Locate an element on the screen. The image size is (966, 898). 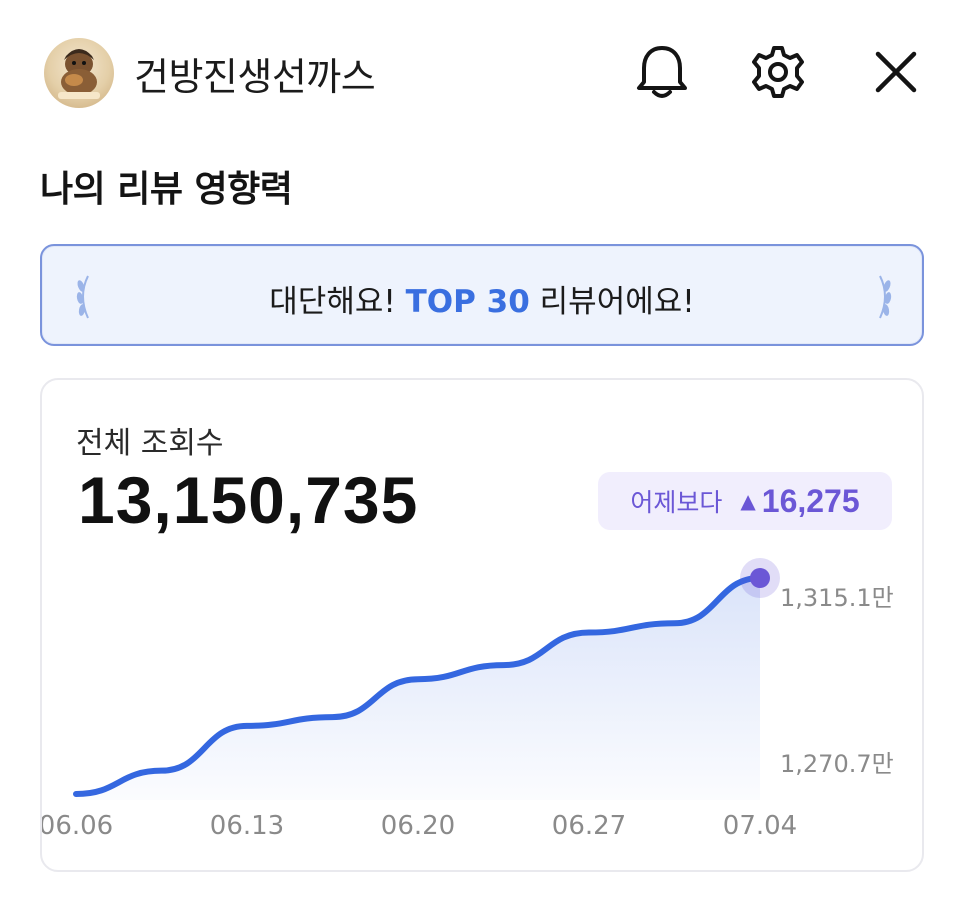
shop-avatar is located at coordinates (79, 73).